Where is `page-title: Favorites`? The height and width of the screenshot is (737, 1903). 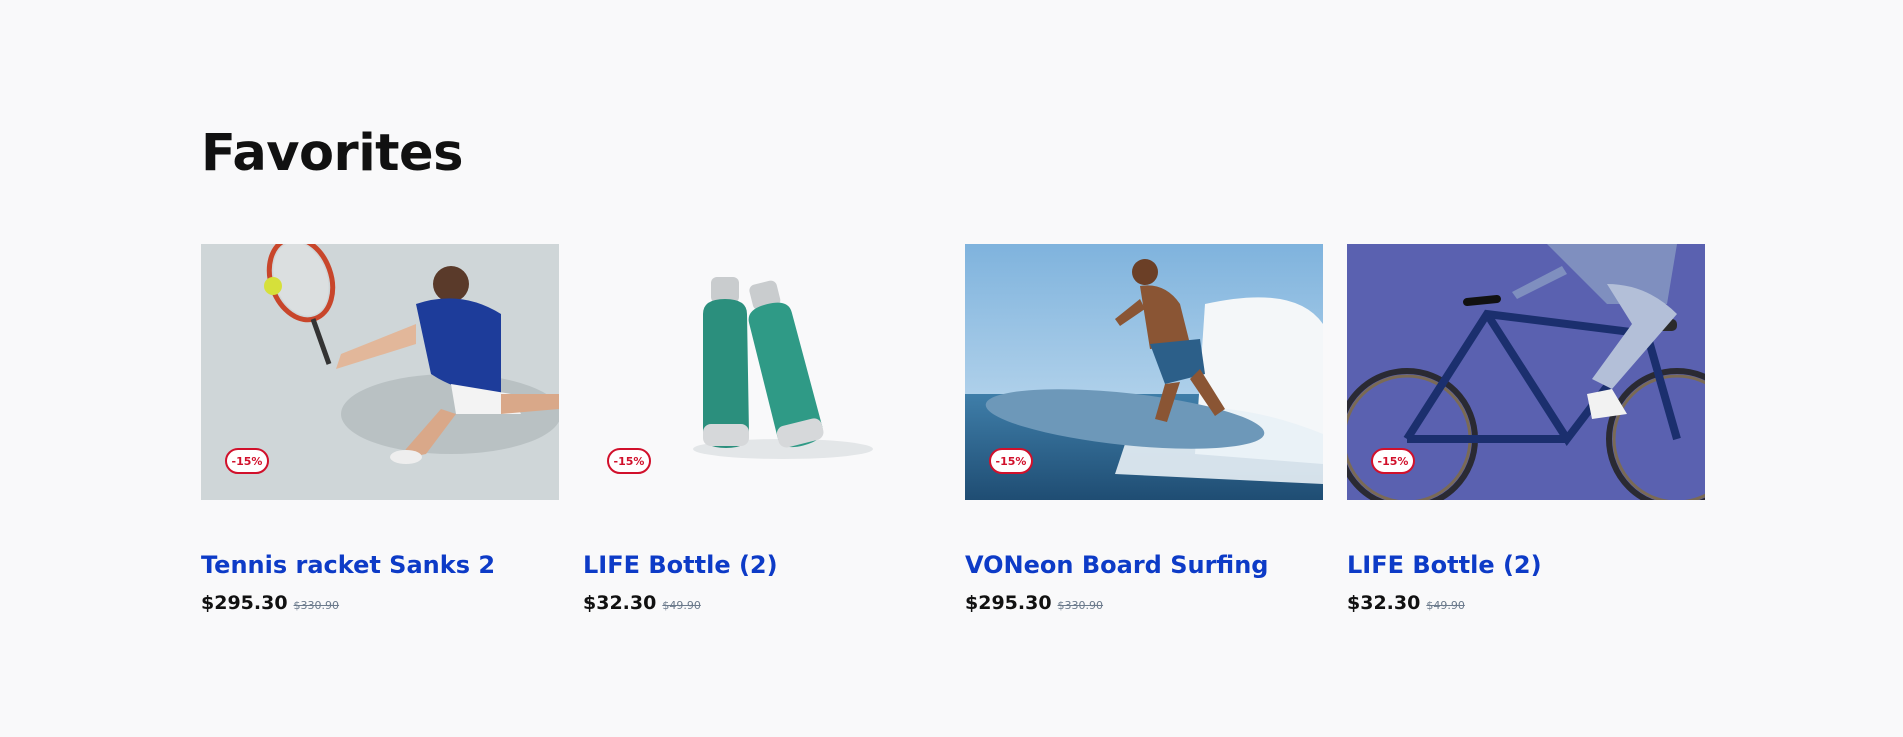
page-title: Favorites is located at coordinates (332, 153).